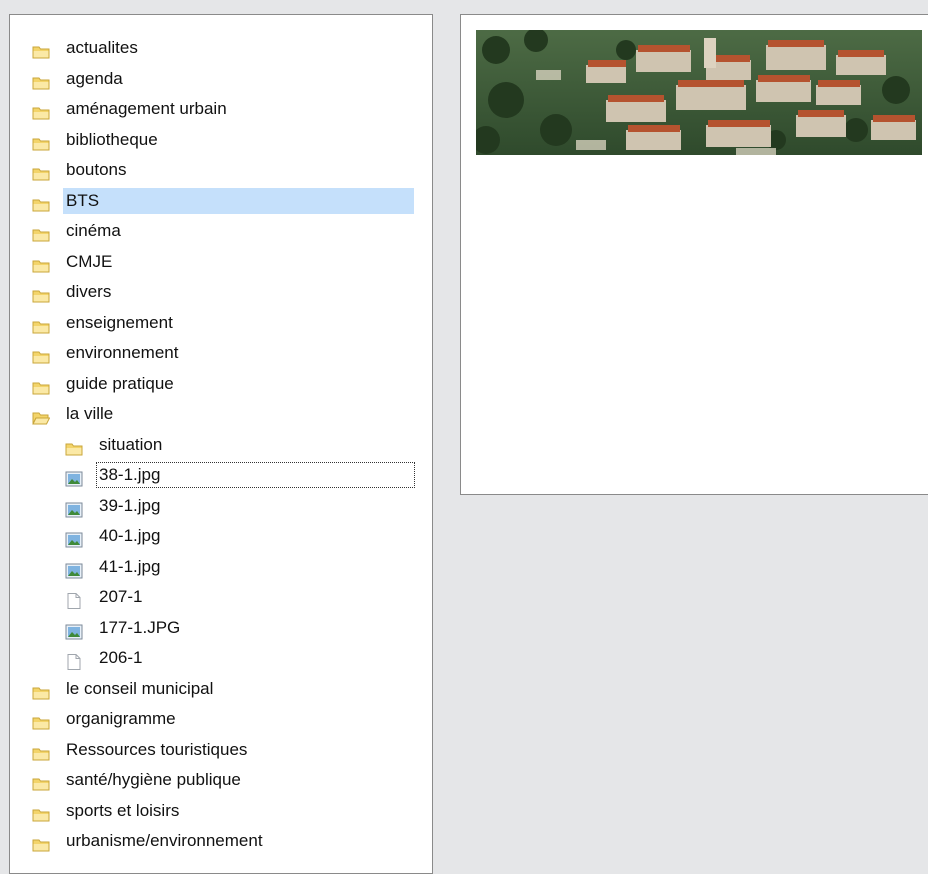  Describe the element at coordinates (221, 658) in the screenshot. I see `tree-item-206-1: 206-1` at that location.